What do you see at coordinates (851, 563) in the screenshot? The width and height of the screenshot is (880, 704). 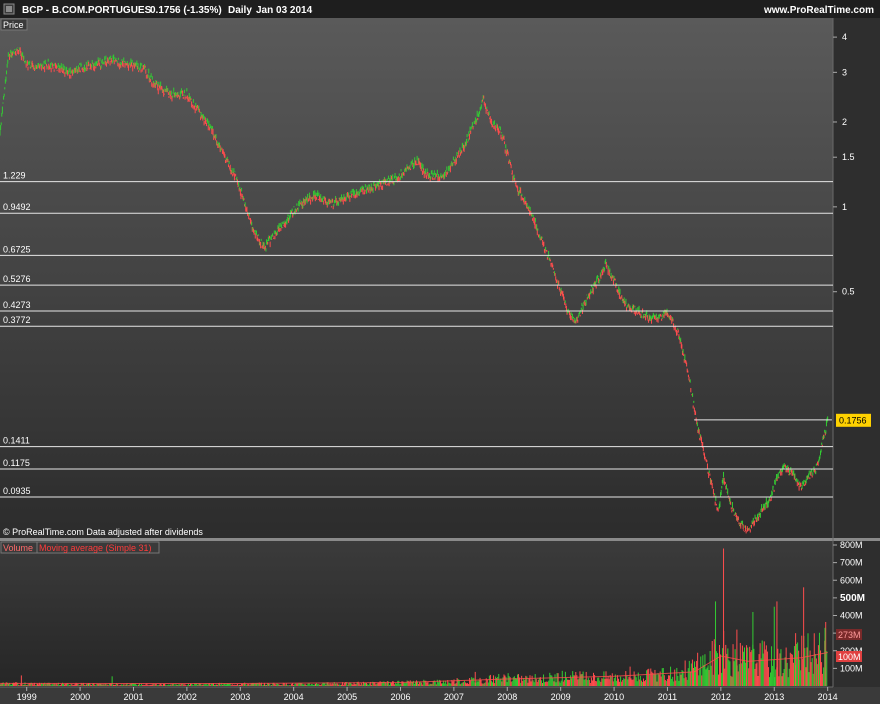 I see `volume-tick-label: 700M` at bounding box center [851, 563].